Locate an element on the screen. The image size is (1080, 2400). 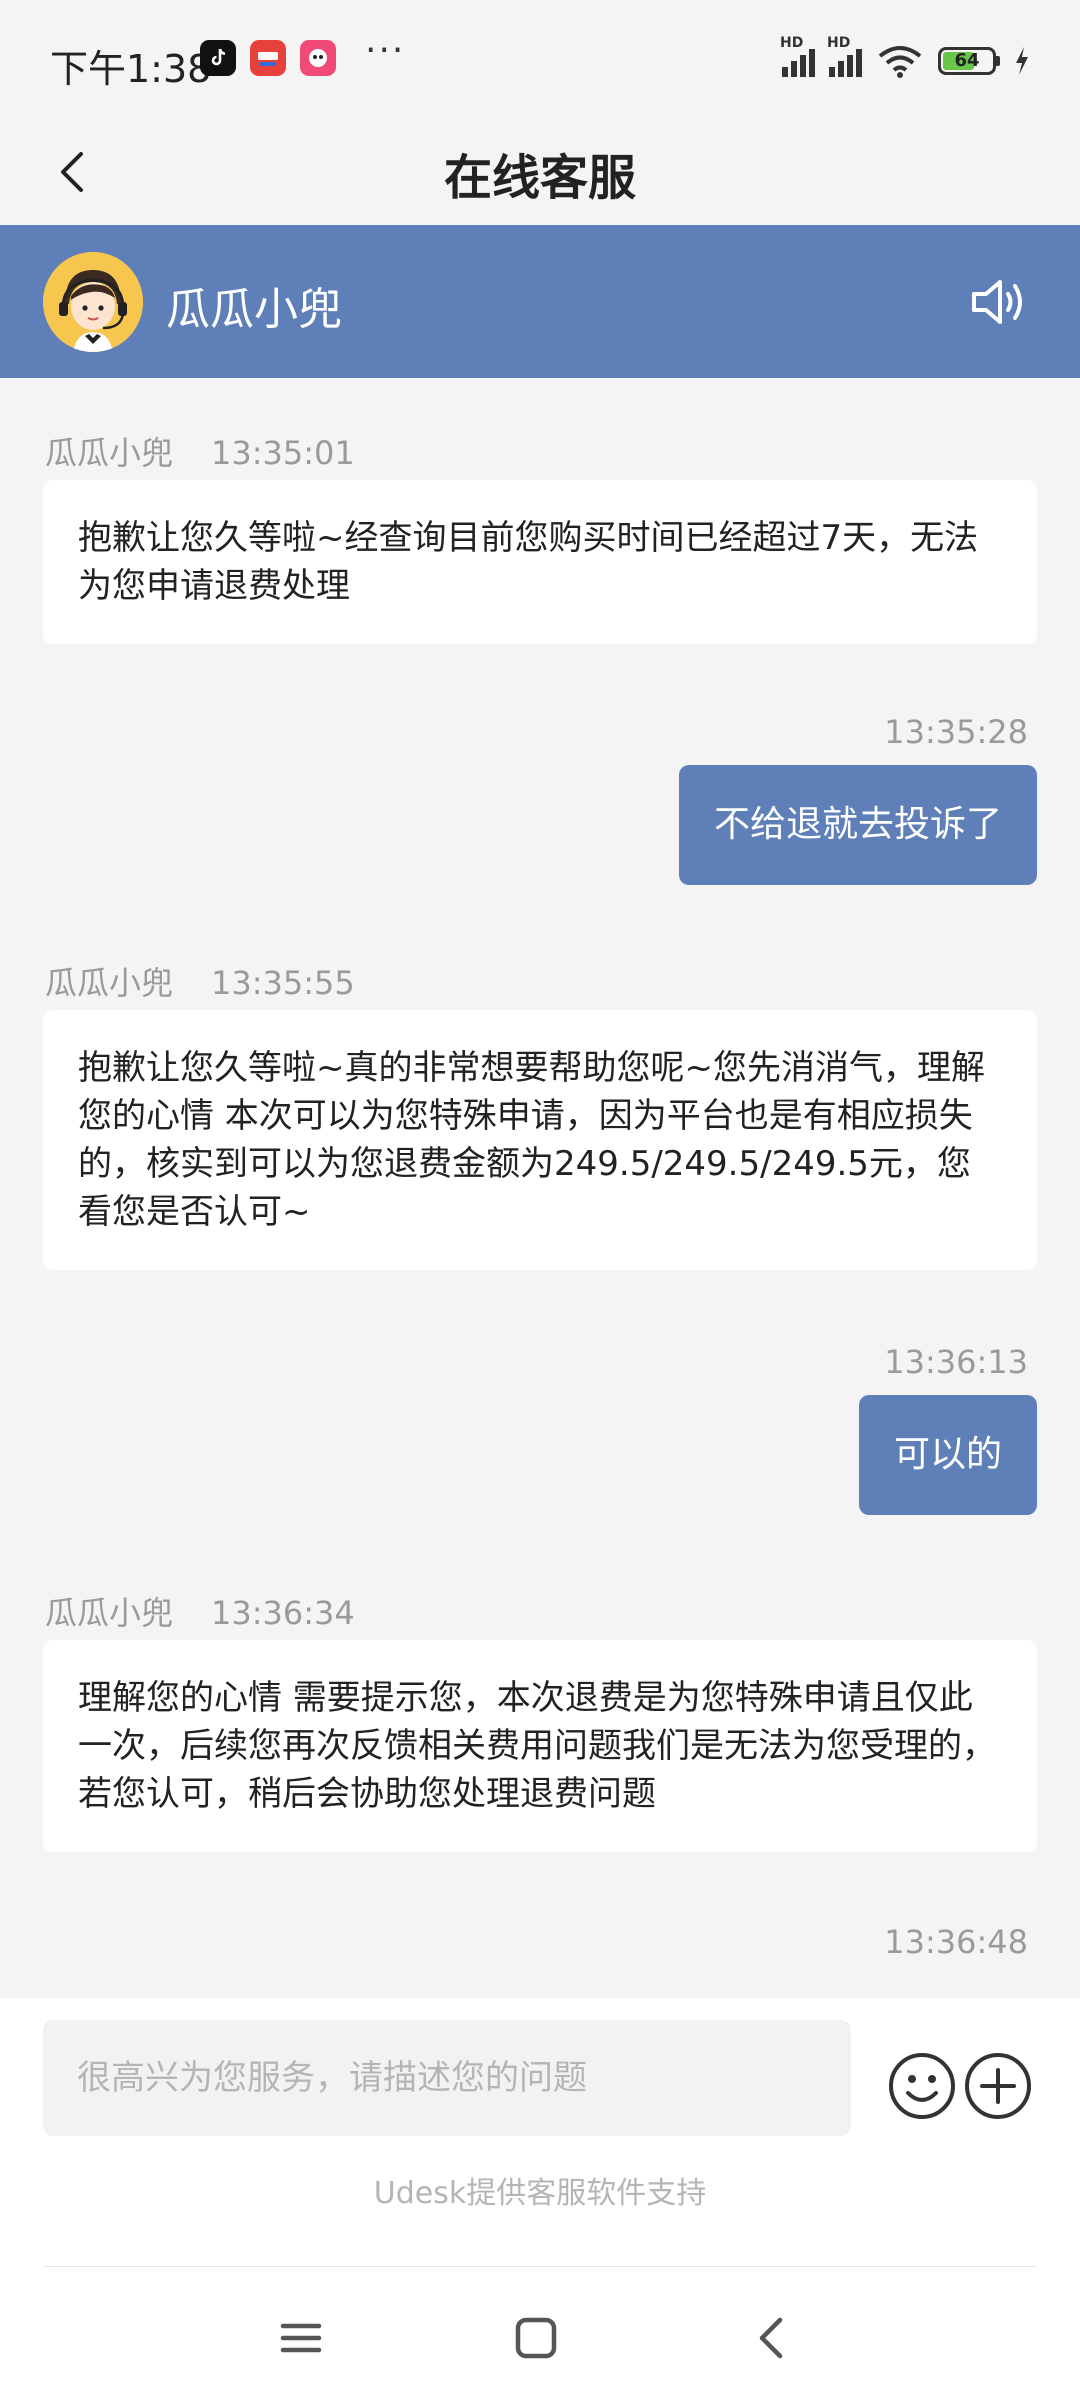
message-time: 13:35:01 is located at coordinates (283, 453).